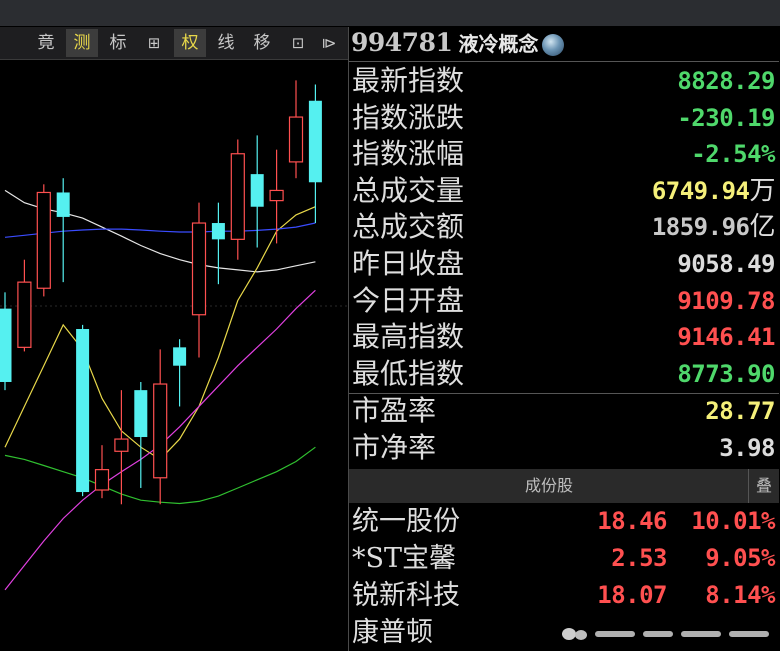  Describe the element at coordinates (564, 154) in the screenshot. I see `quote-row: 指数涨幅 -2.54%` at that location.